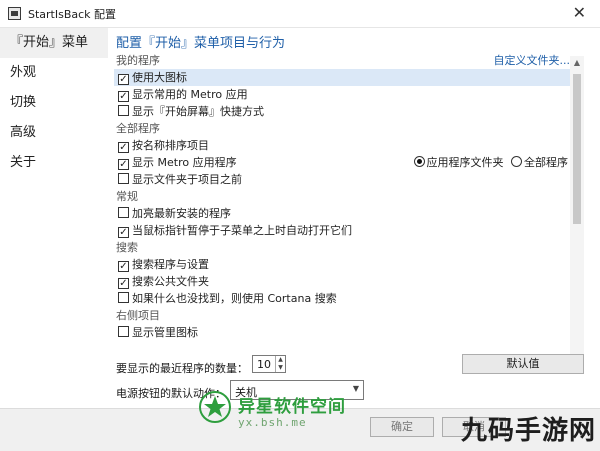  Describe the element at coordinates (234, 298) in the screenshot. I see `option-label: 如果什么也没找到，则使用 Cortana 搜索` at that location.